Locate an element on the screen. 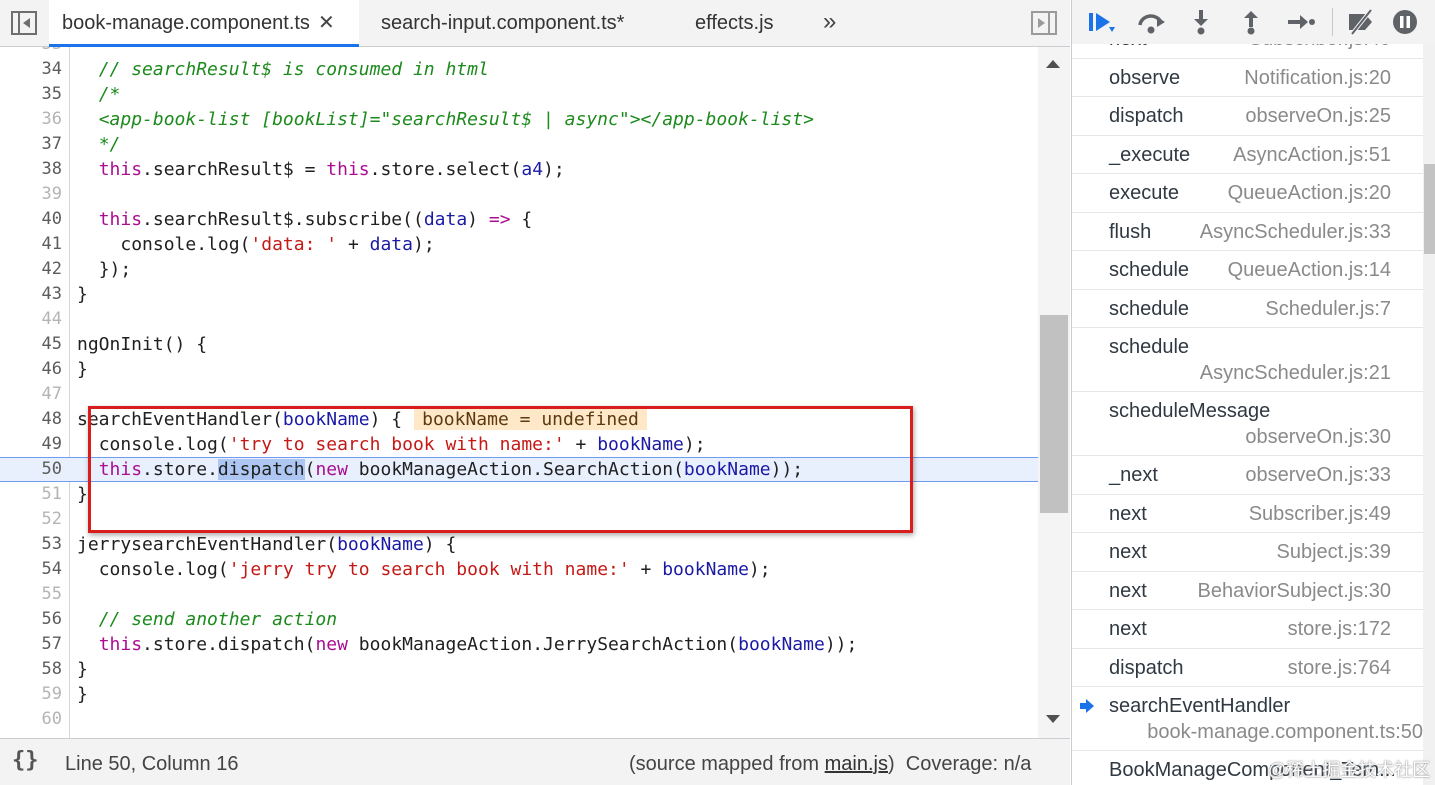 The image size is (1435, 785). line-number: 59 is located at coordinates (31, 694).